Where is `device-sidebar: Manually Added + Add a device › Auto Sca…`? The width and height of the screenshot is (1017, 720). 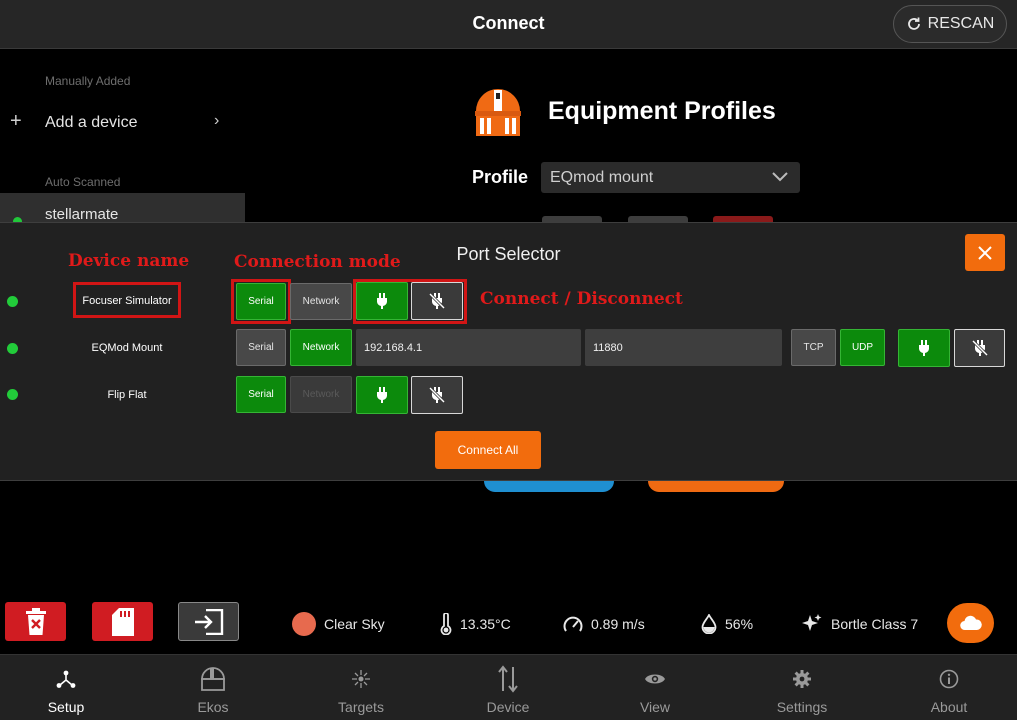 device-sidebar: Manually Added + Add a device › Auto Sca… is located at coordinates (122, 138).